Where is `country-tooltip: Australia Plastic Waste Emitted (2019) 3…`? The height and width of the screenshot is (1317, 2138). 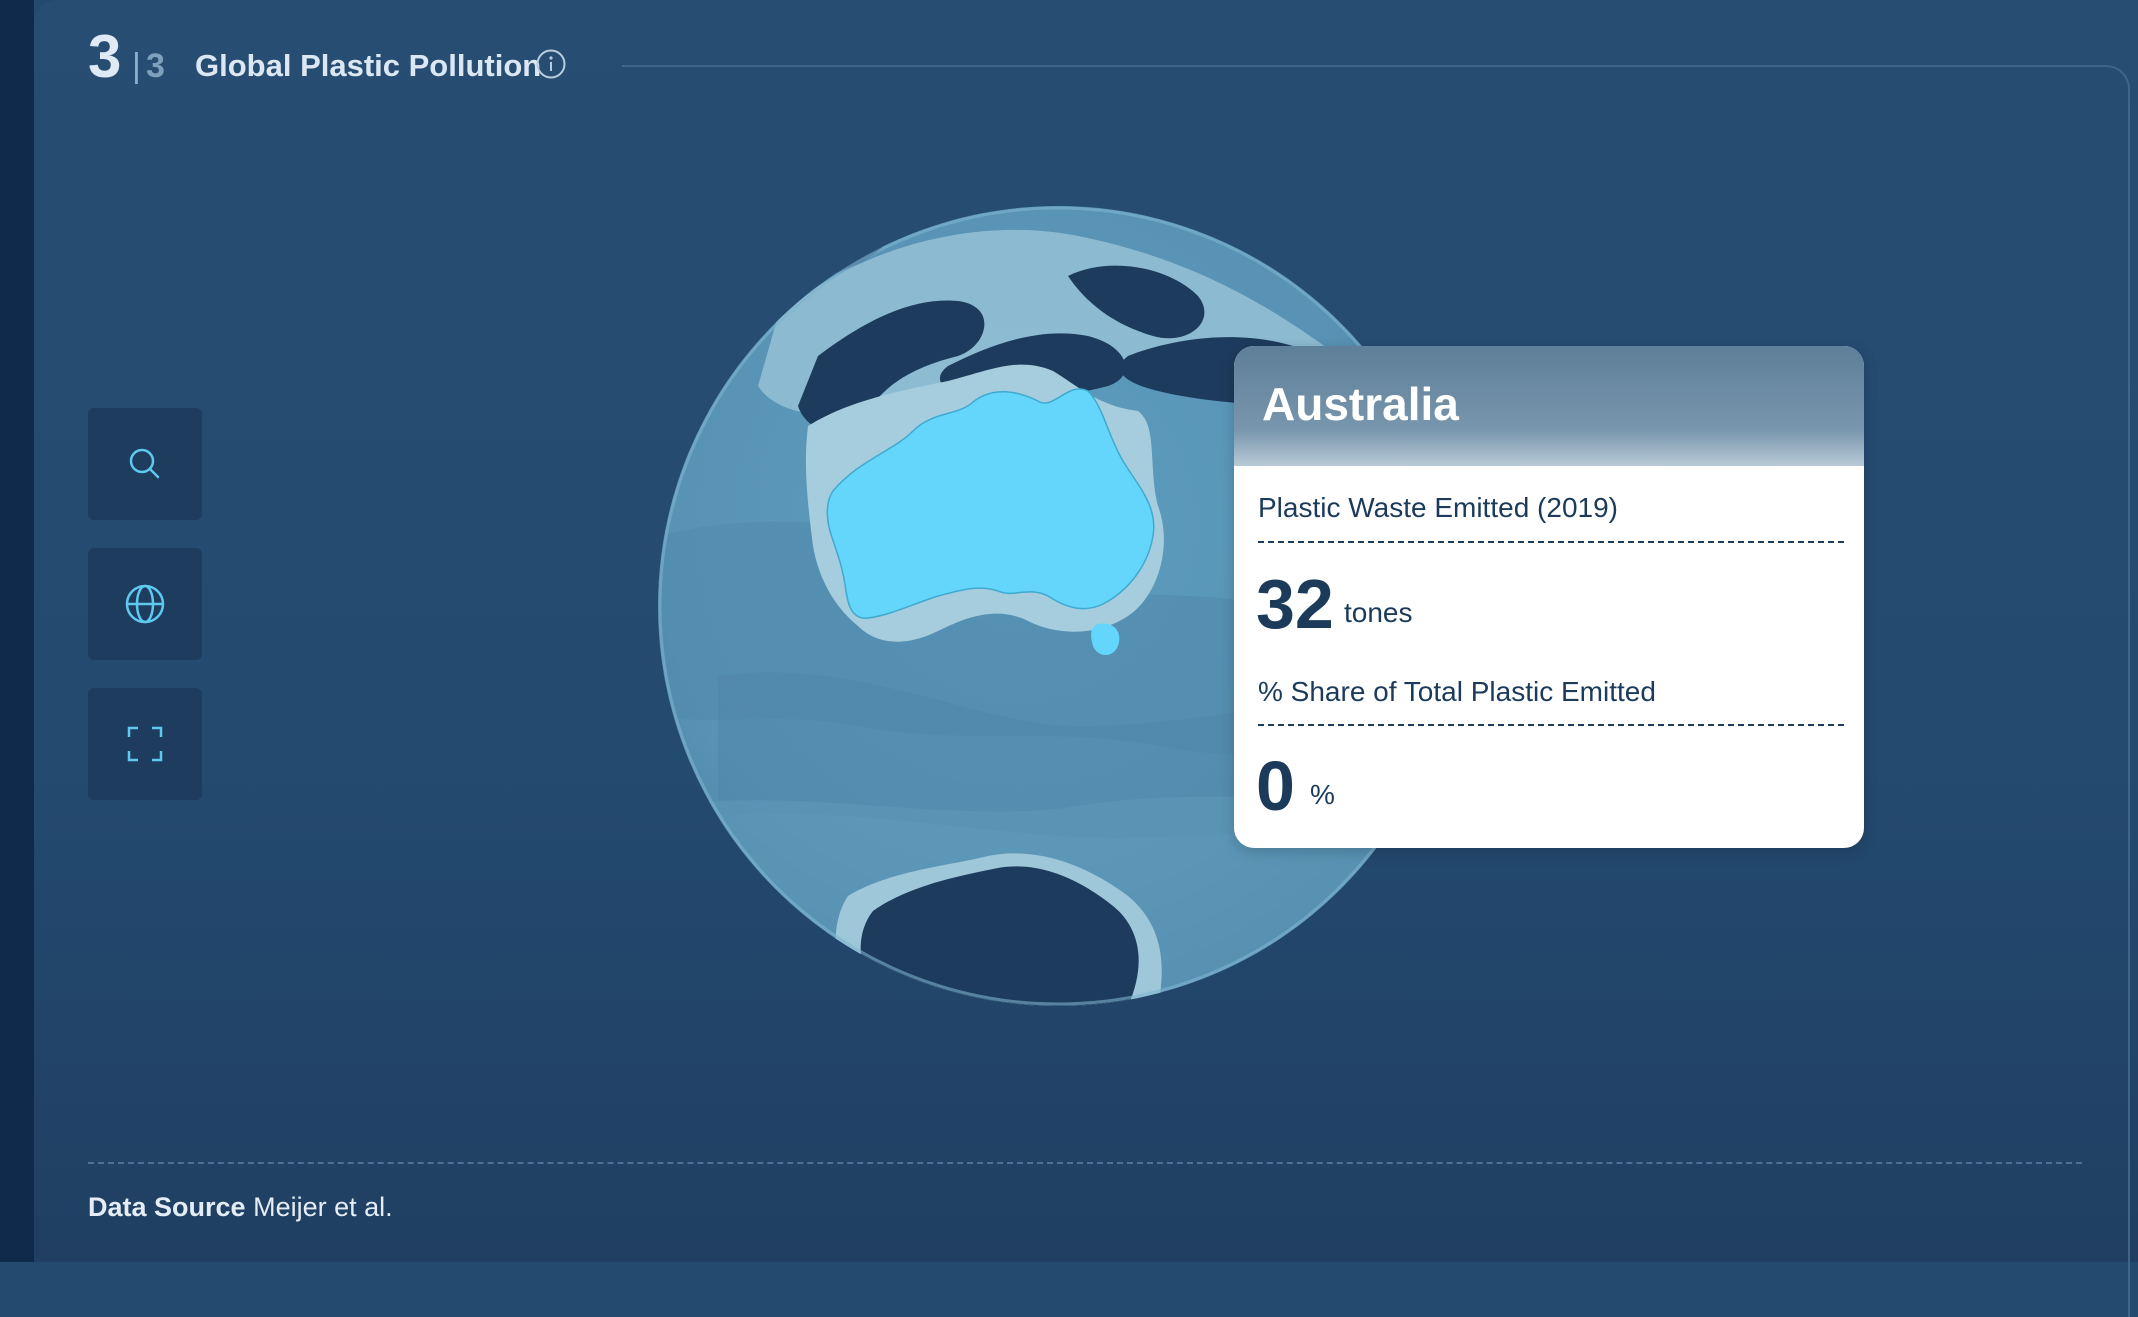
country-tooltip: Australia Plastic Waste Emitted (2019) 3… is located at coordinates (1549, 597).